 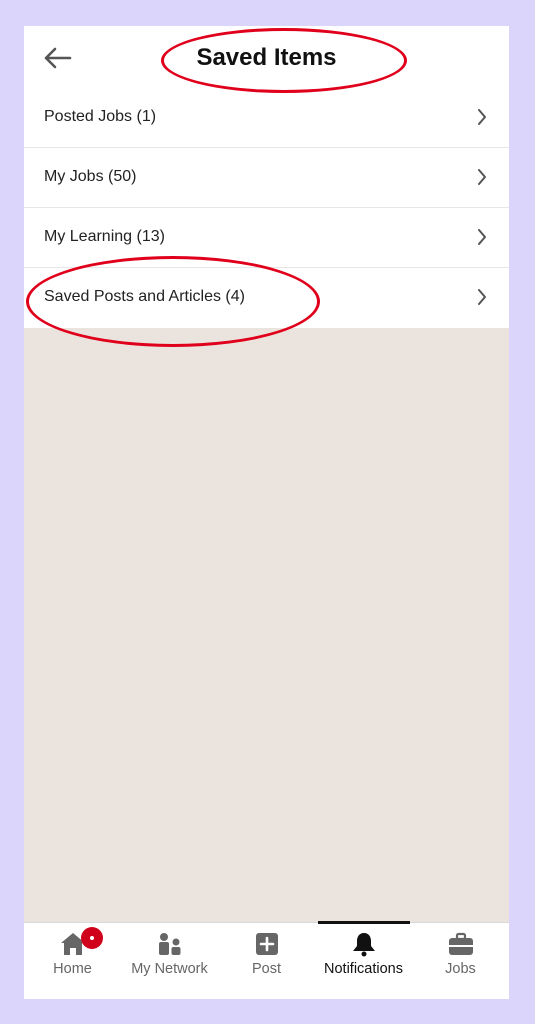 I want to click on list-item-saved-posts: Saved Posts and Articles (4), so click(x=266, y=298).